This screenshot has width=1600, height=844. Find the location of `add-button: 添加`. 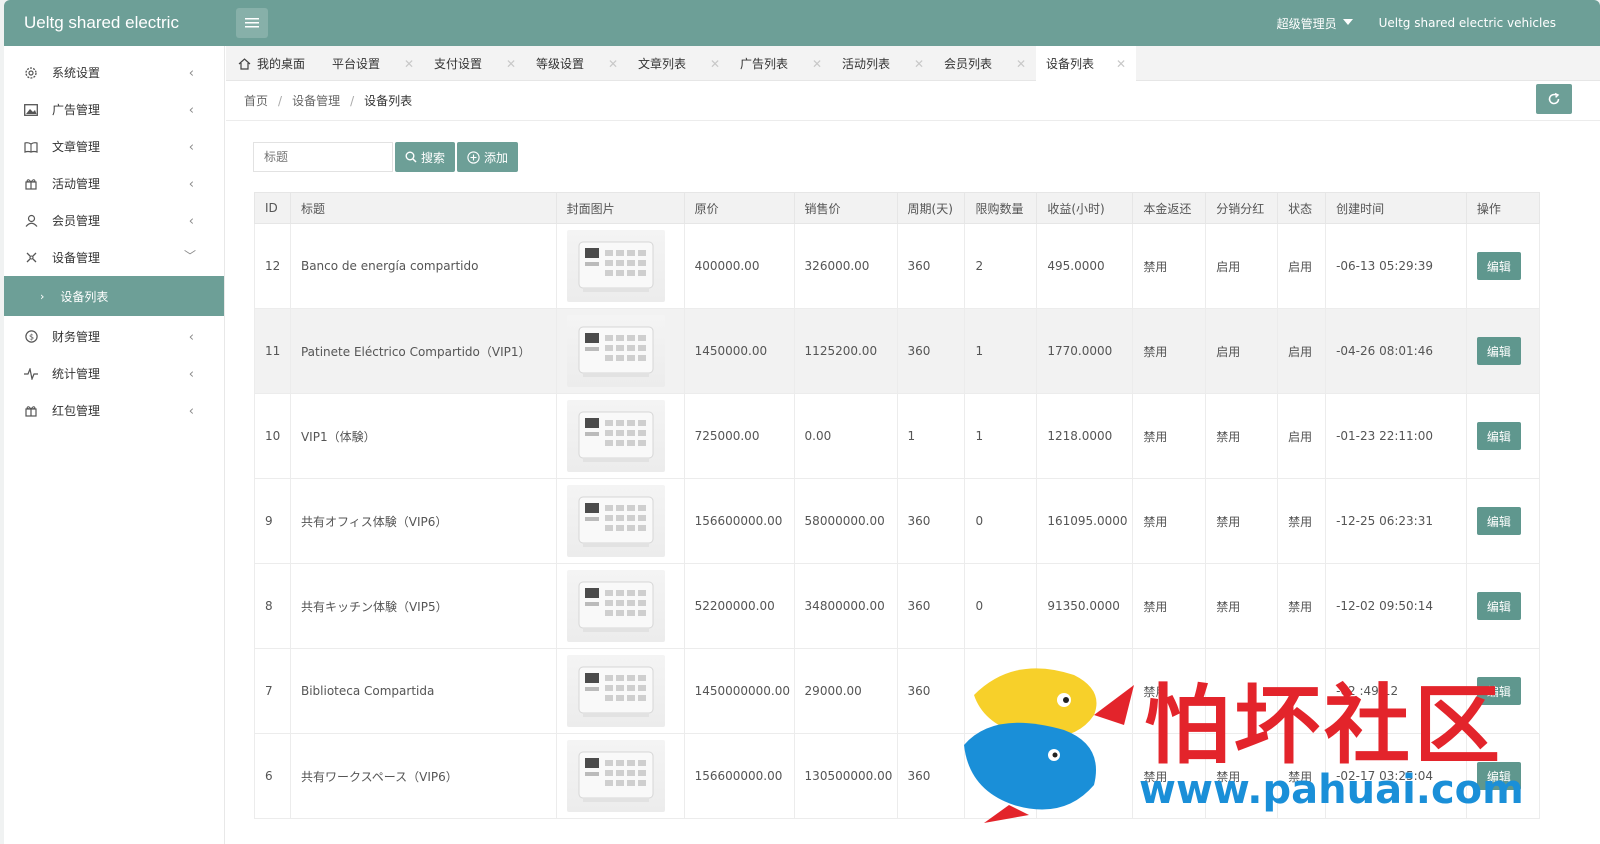

add-button: 添加 is located at coordinates (488, 157).